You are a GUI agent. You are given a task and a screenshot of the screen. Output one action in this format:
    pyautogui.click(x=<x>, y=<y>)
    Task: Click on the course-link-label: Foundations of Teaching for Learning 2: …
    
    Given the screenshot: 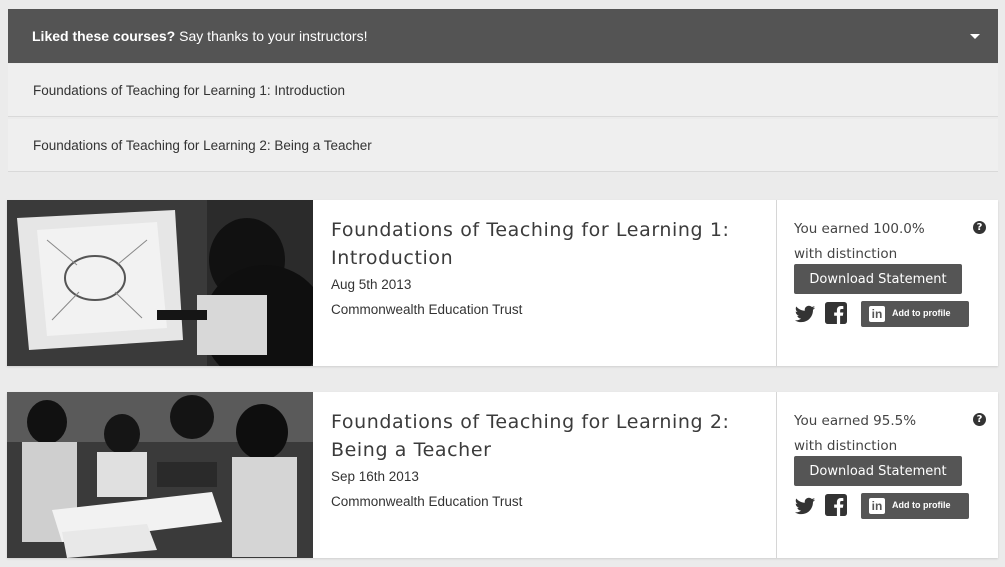 What is the action you would take?
    pyautogui.click(x=202, y=145)
    